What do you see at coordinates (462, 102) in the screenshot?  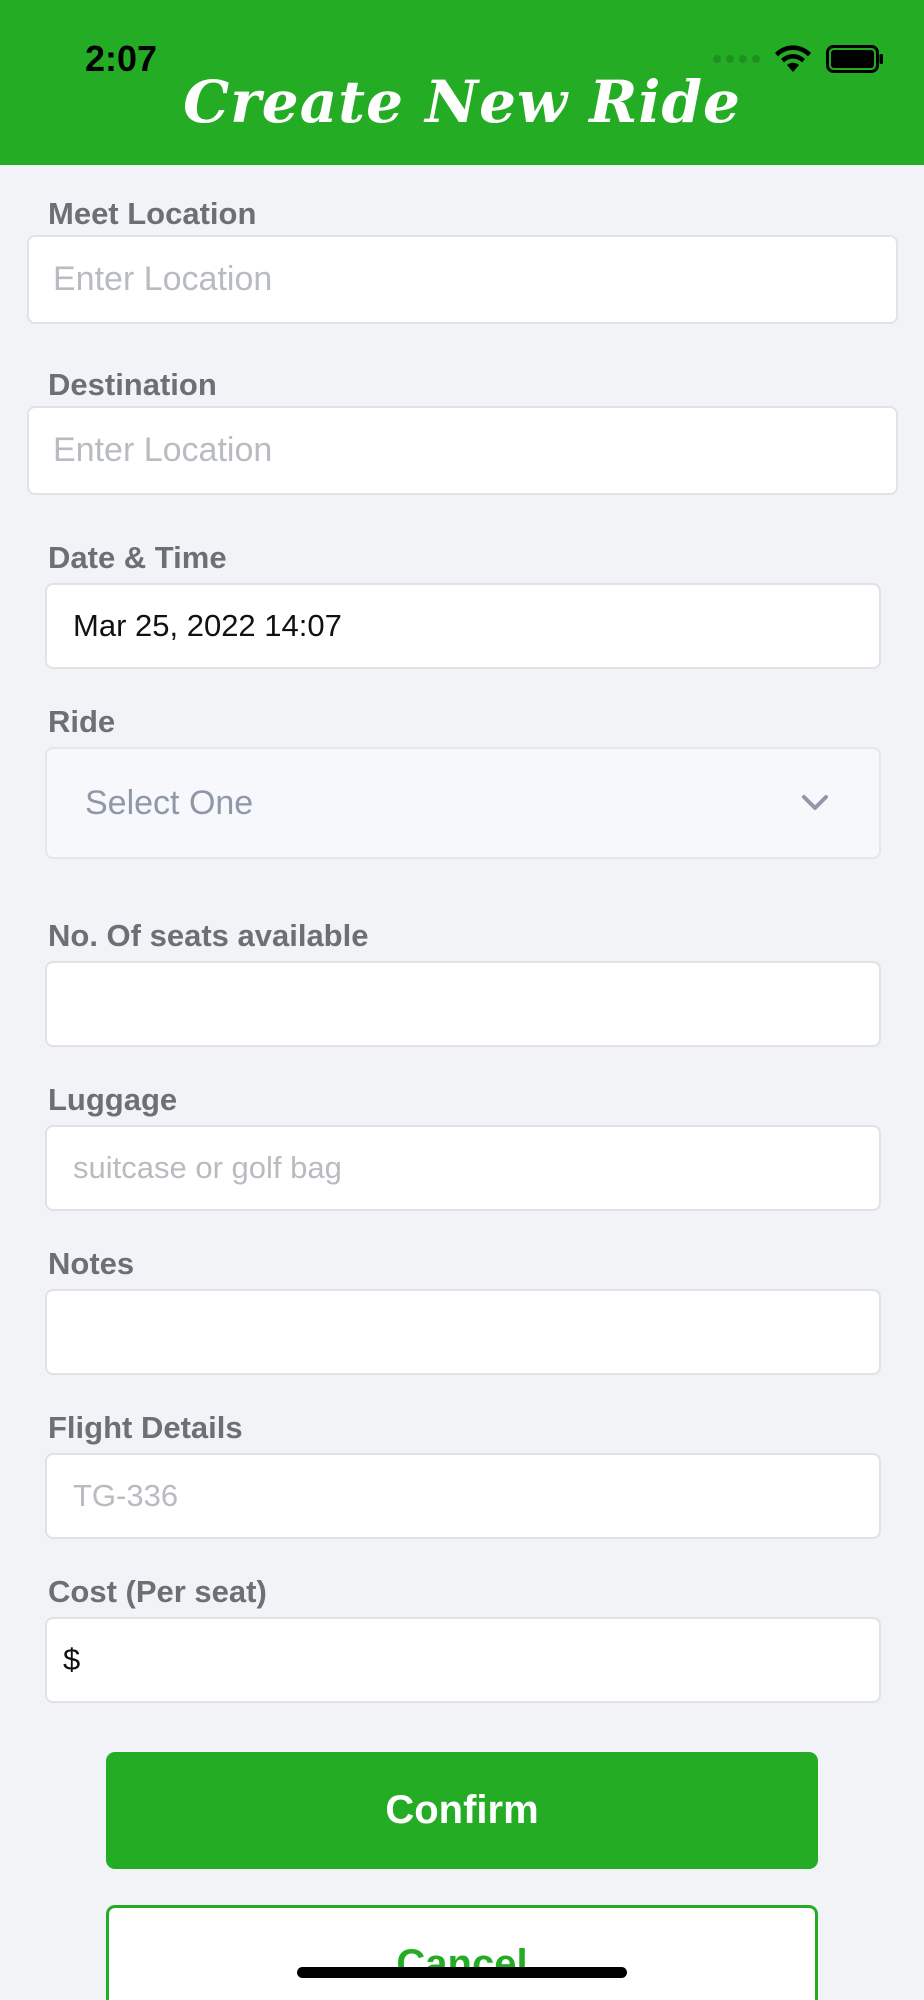 I see `page-title: Create New Ride` at bounding box center [462, 102].